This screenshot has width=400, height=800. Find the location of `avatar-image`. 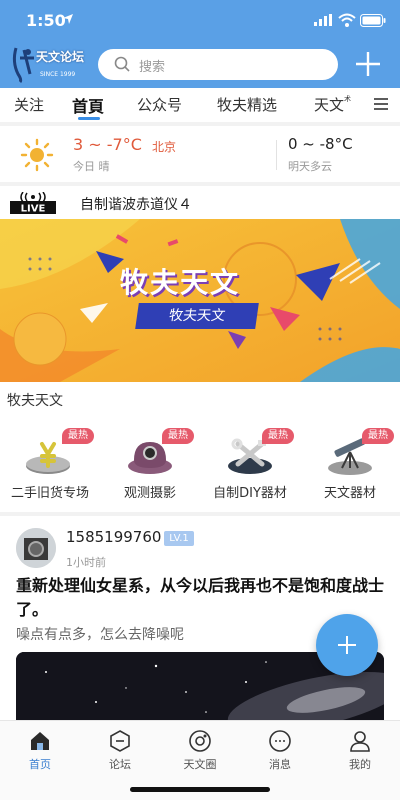

avatar-image is located at coordinates (36, 548).